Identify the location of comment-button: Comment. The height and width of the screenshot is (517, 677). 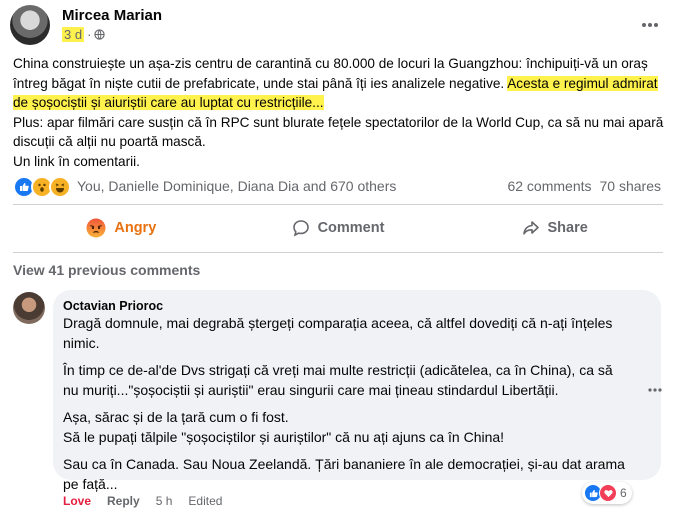
(338, 228).